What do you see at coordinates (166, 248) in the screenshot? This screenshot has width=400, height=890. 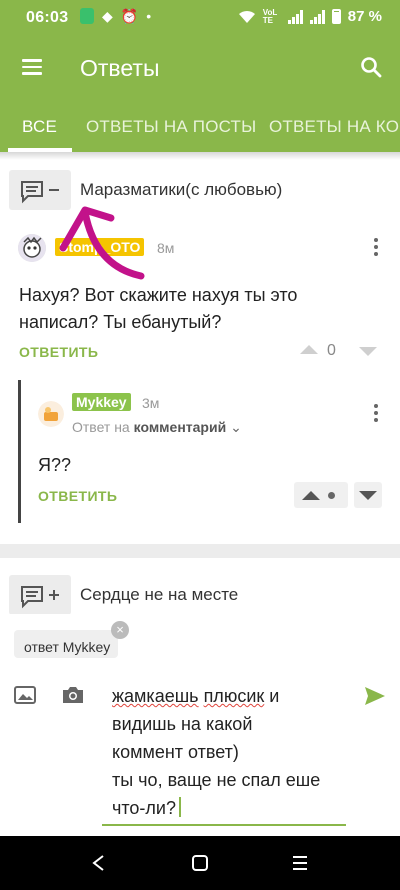 I see `comment-time: 8м` at bounding box center [166, 248].